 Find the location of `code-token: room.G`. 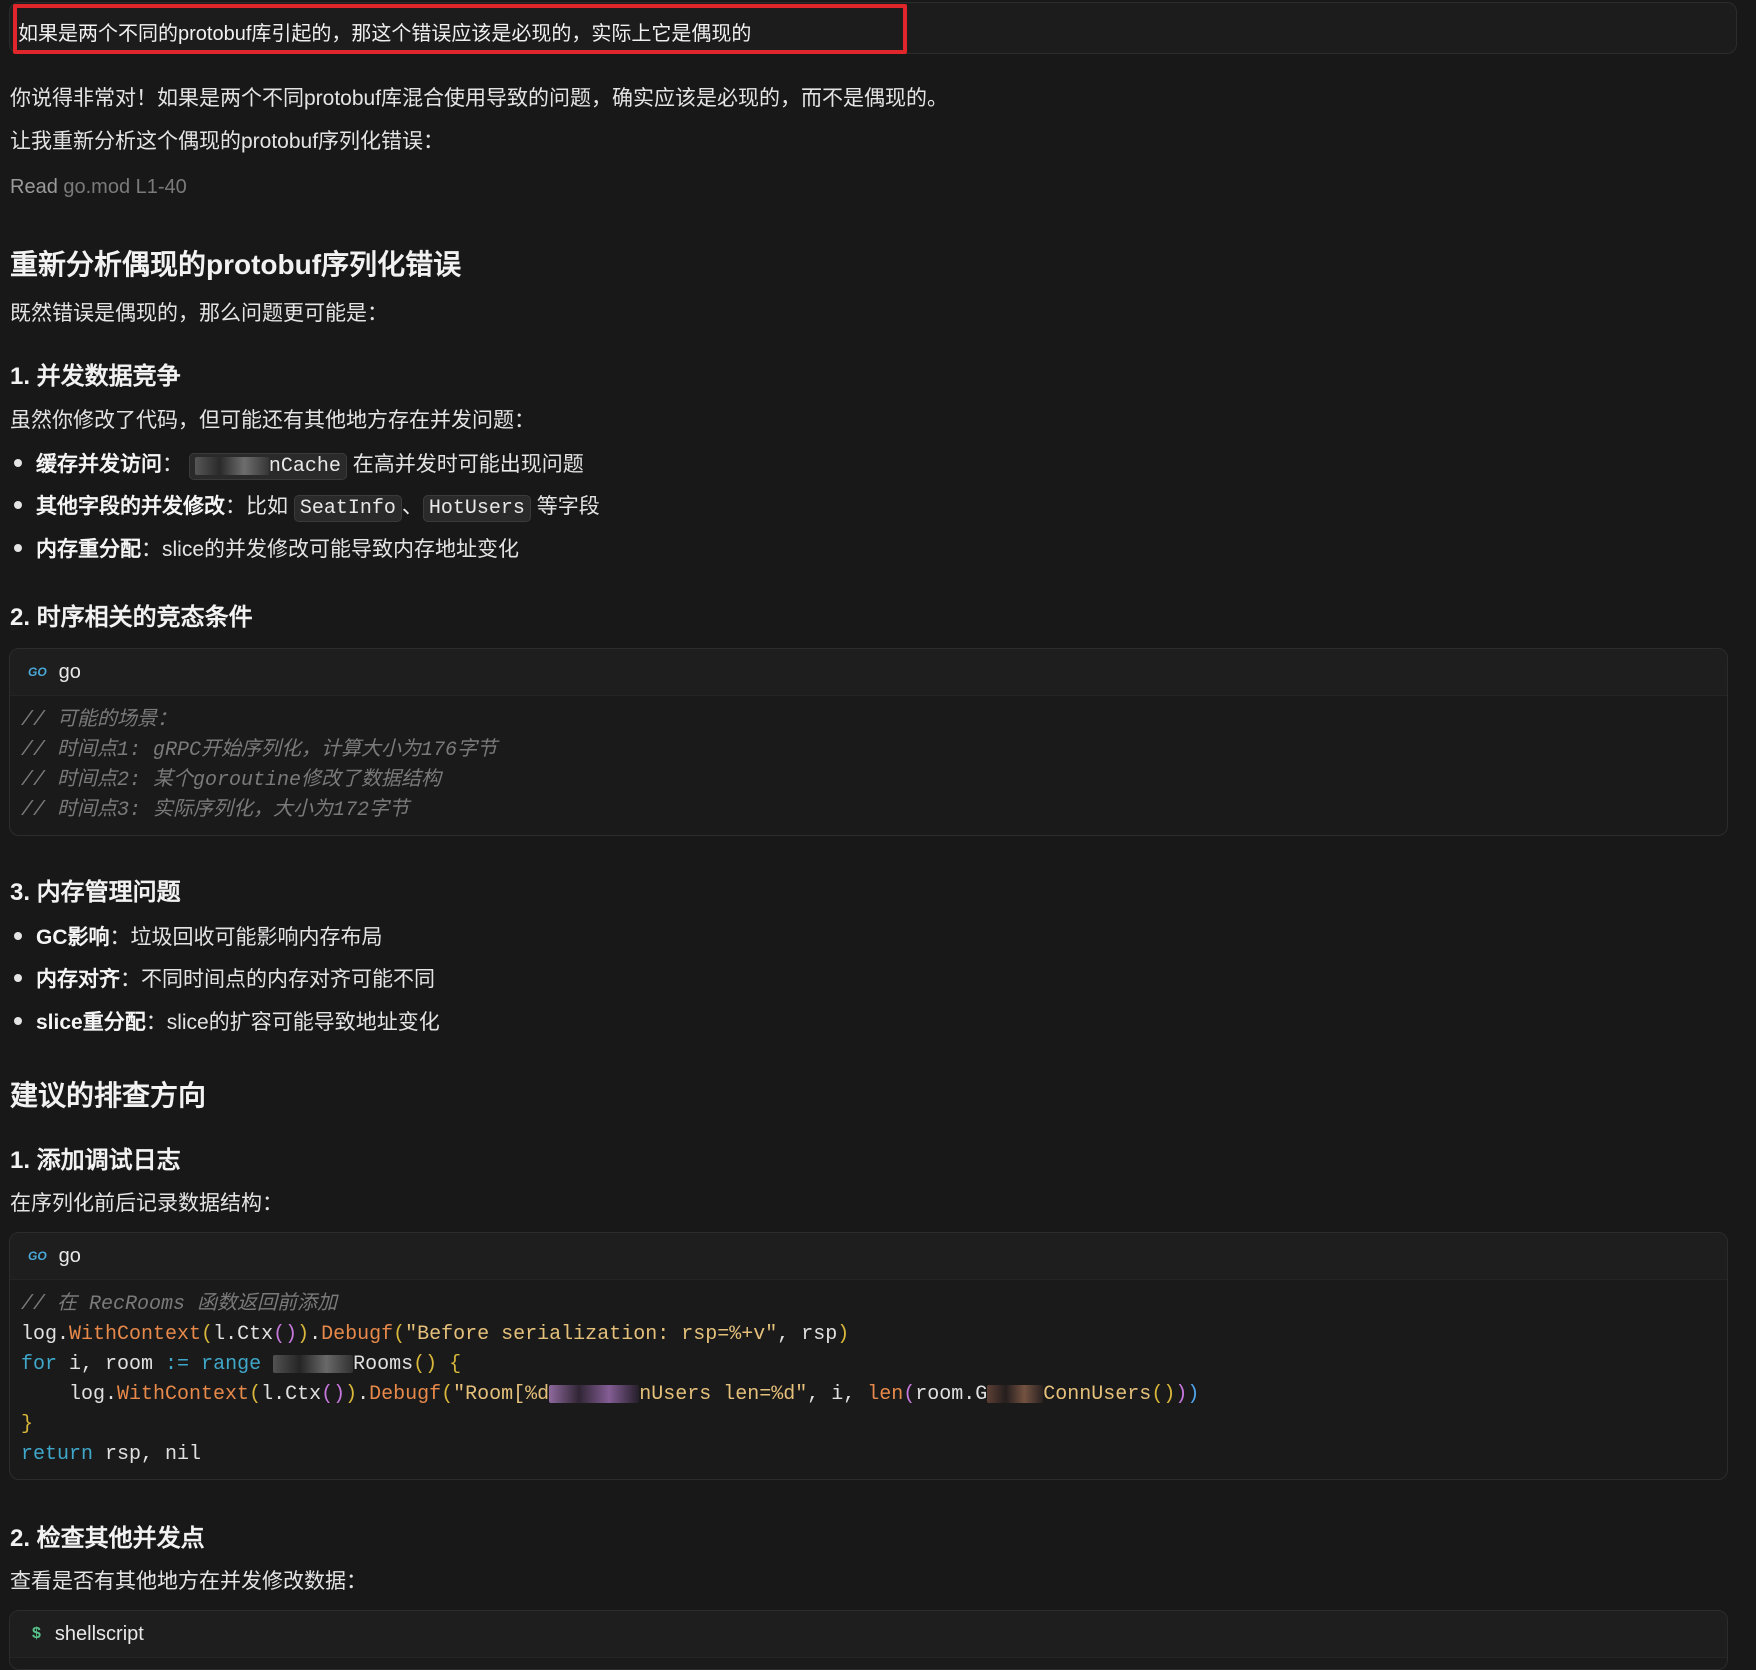

code-token: room.G is located at coordinates (951, 1394).